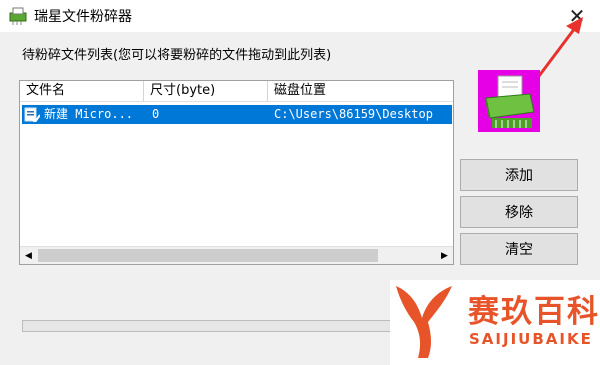 This screenshot has width=600, height=365. Describe the element at coordinates (208, 255) in the screenshot. I see `scroll-thumb` at that location.